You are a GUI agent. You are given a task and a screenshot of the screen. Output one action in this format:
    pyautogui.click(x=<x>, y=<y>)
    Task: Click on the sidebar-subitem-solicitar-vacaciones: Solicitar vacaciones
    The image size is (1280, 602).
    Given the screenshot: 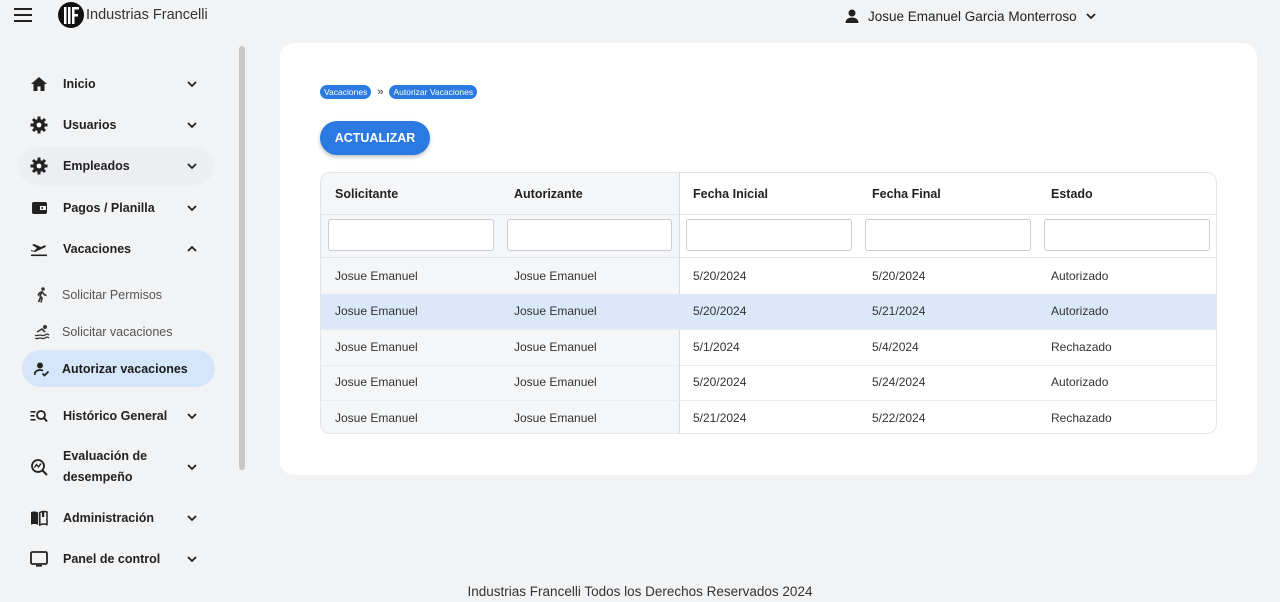 What is the action you would take?
    pyautogui.click(x=118, y=331)
    